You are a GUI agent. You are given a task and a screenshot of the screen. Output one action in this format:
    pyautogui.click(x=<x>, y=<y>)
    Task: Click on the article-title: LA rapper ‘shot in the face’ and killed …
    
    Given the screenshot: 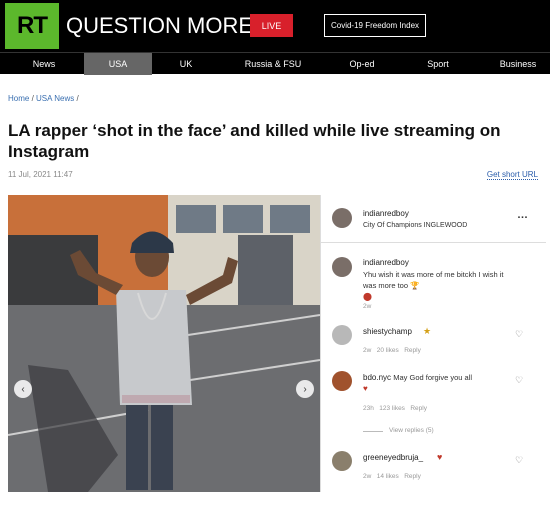 What is the action you would take?
    pyautogui.click(x=254, y=141)
    